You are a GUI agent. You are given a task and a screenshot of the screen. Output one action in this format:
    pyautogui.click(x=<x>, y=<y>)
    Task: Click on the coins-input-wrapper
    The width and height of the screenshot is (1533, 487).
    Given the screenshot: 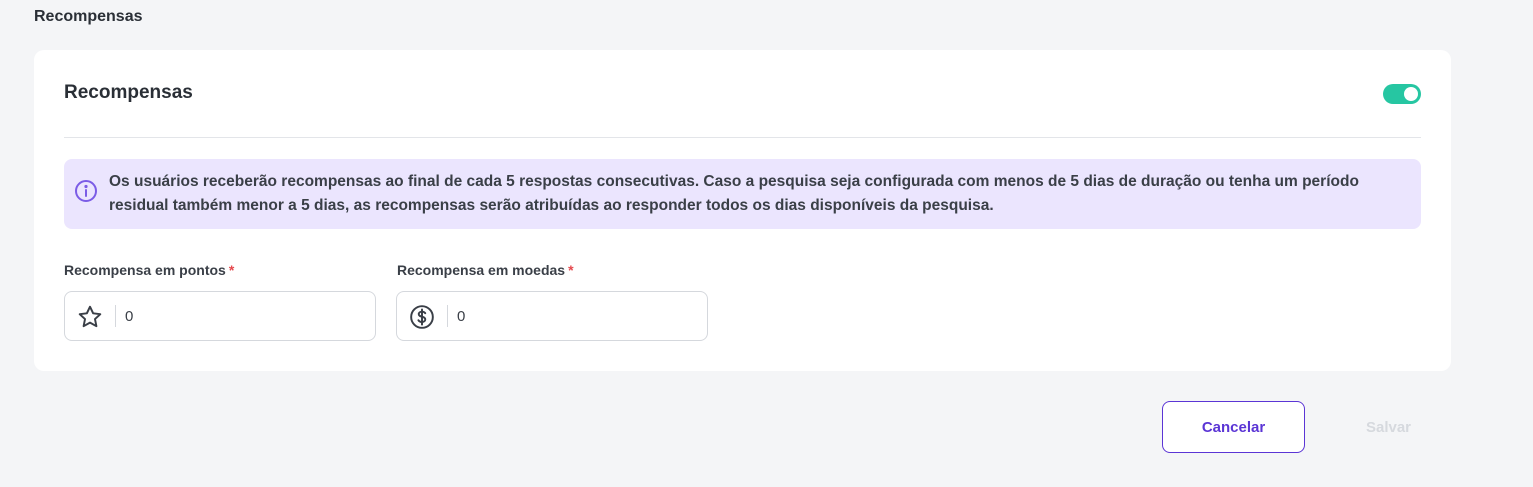 What is the action you would take?
    pyautogui.click(x=552, y=316)
    